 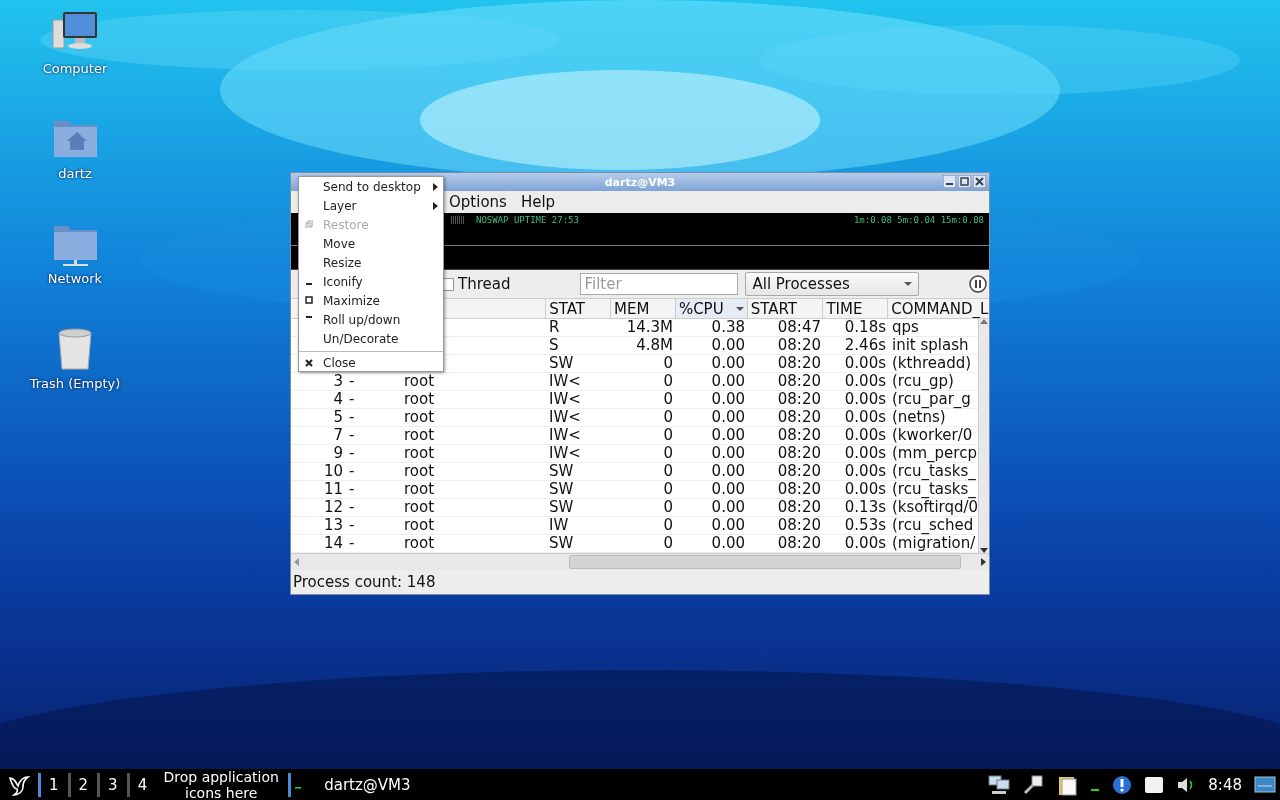 What do you see at coordinates (728, 328) in the screenshot?
I see `table-cell-text: 0.38` at bounding box center [728, 328].